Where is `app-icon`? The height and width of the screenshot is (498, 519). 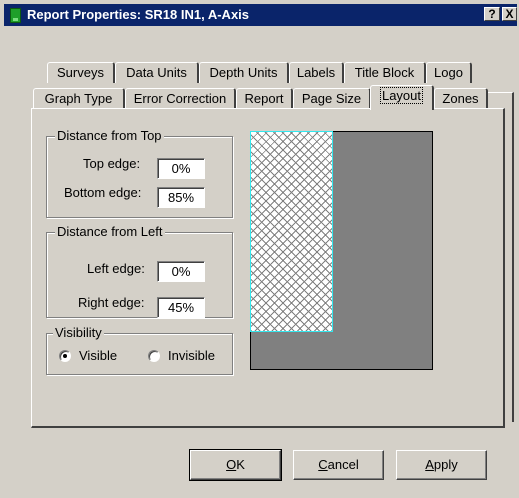
app-icon is located at coordinates (15, 15).